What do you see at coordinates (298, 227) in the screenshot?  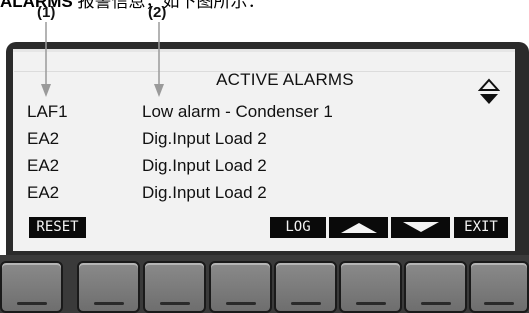 I see `softkey-log: LOG` at bounding box center [298, 227].